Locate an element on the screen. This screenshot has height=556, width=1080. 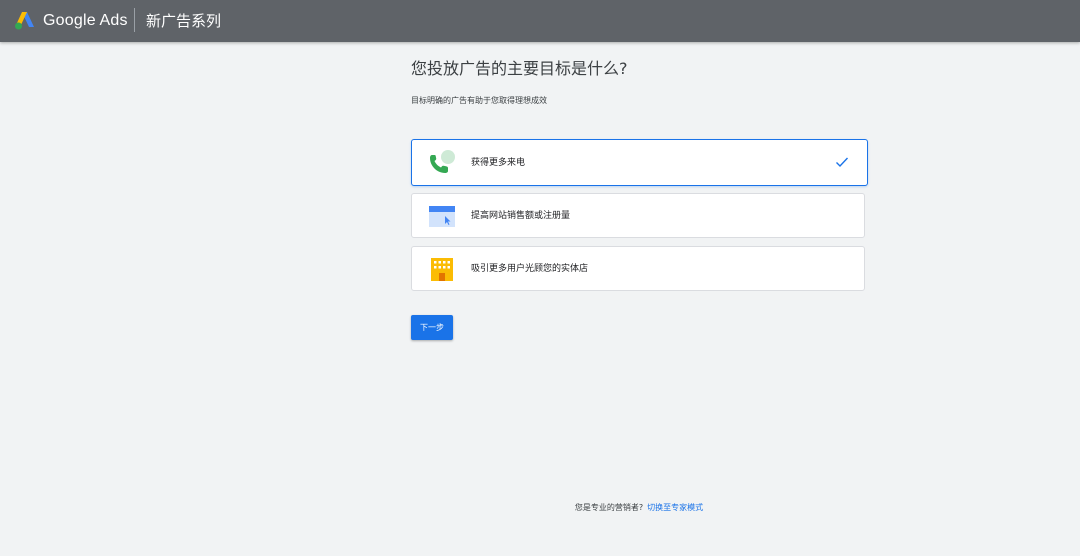
goal-subtitle: 目标明确的广告有助于您取得理想成效 is located at coordinates (479, 100).